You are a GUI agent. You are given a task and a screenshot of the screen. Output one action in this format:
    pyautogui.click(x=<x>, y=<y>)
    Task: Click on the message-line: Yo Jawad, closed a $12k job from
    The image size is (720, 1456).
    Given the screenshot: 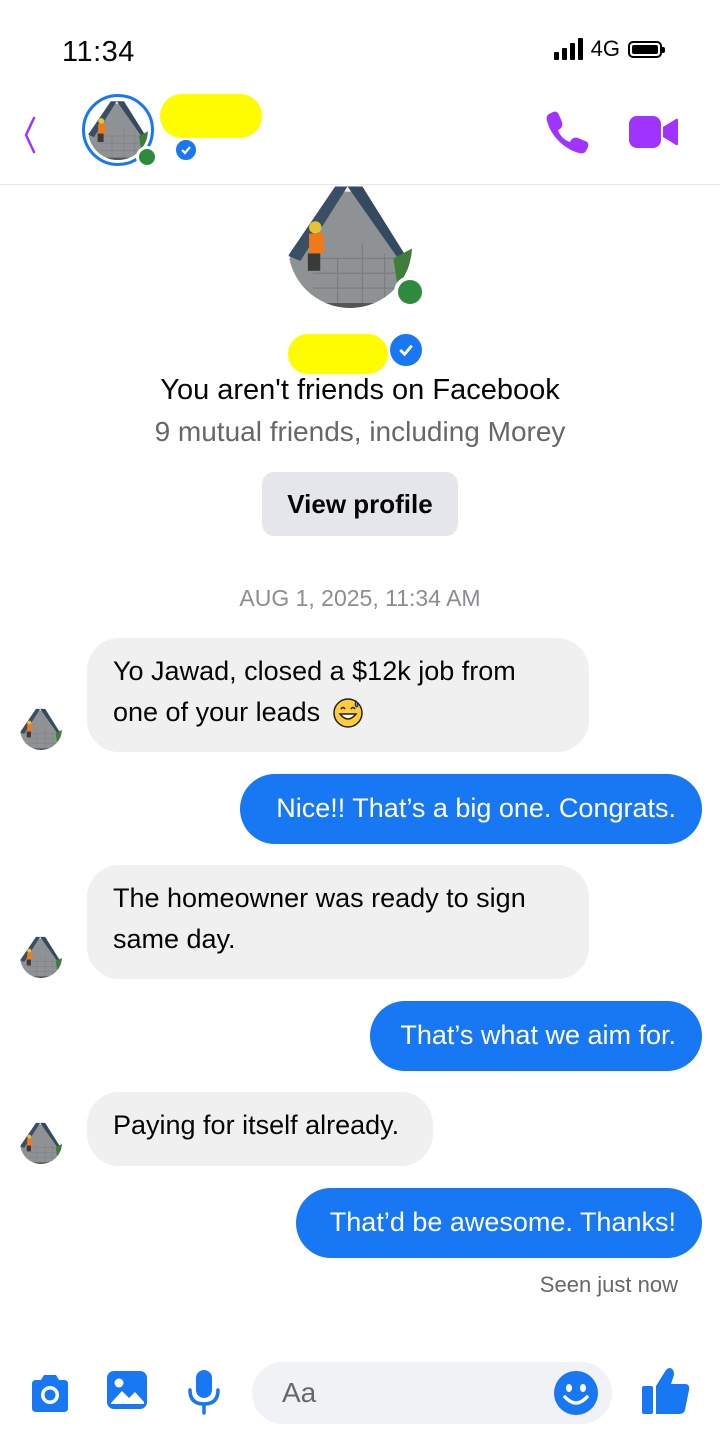 What is the action you would take?
    pyautogui.click(x=314, y=671)
    